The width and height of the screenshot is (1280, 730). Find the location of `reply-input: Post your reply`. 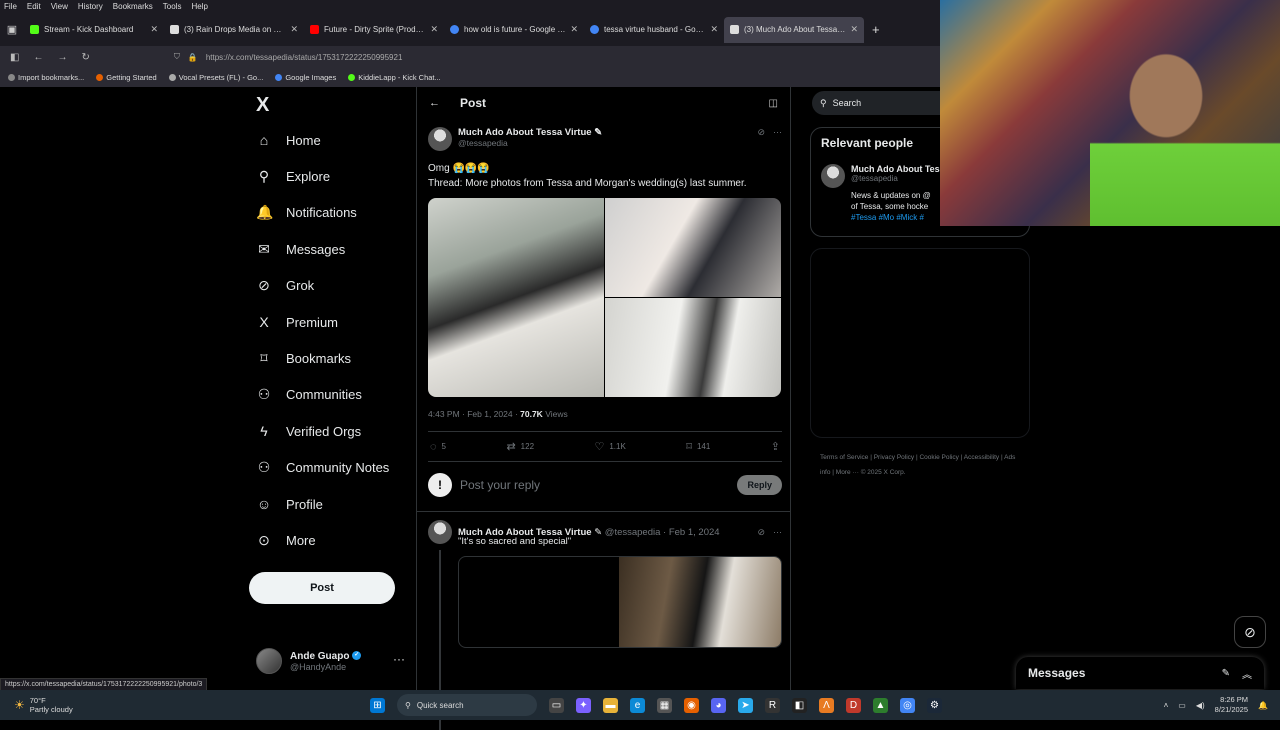

reply-input: Post your reply is located at coordinates (594, 485).